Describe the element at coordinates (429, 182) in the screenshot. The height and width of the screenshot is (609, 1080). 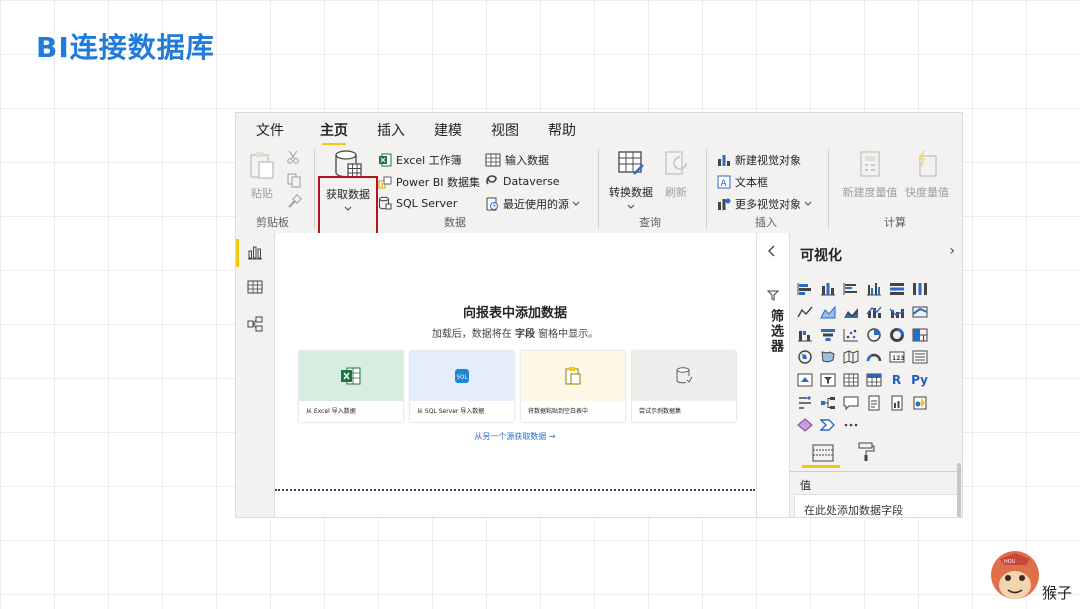
I see `powerbi-dataset-button: Power BI 数据集` at that location.